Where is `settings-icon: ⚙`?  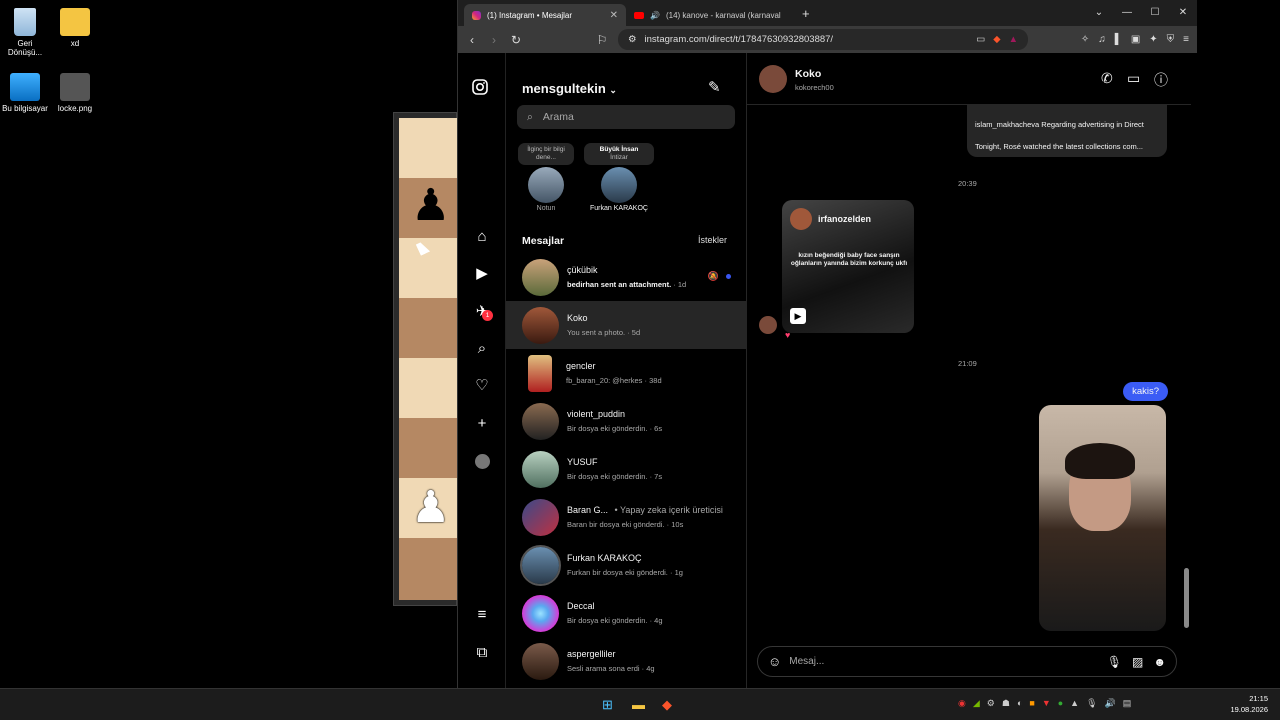
settings-icon: ⚙ is located at coordinates (991, 703).